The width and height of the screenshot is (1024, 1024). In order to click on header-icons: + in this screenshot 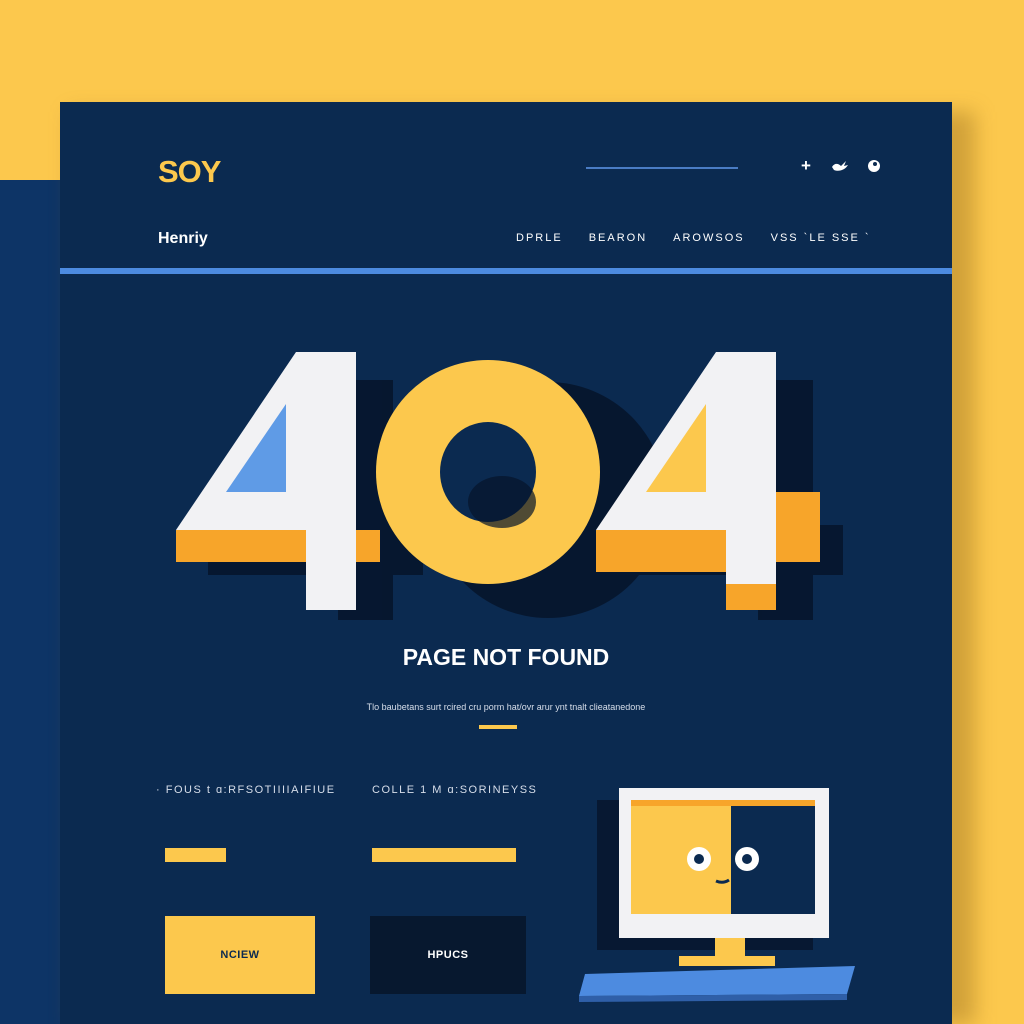, I will do `click(840, 166)`.